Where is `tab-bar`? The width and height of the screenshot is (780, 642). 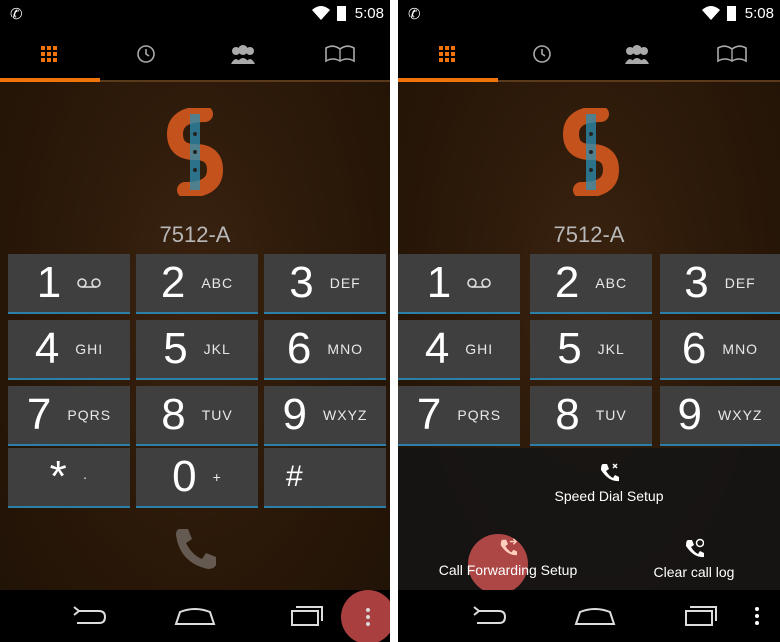 tab-bar is located at coordinates (195, 54).